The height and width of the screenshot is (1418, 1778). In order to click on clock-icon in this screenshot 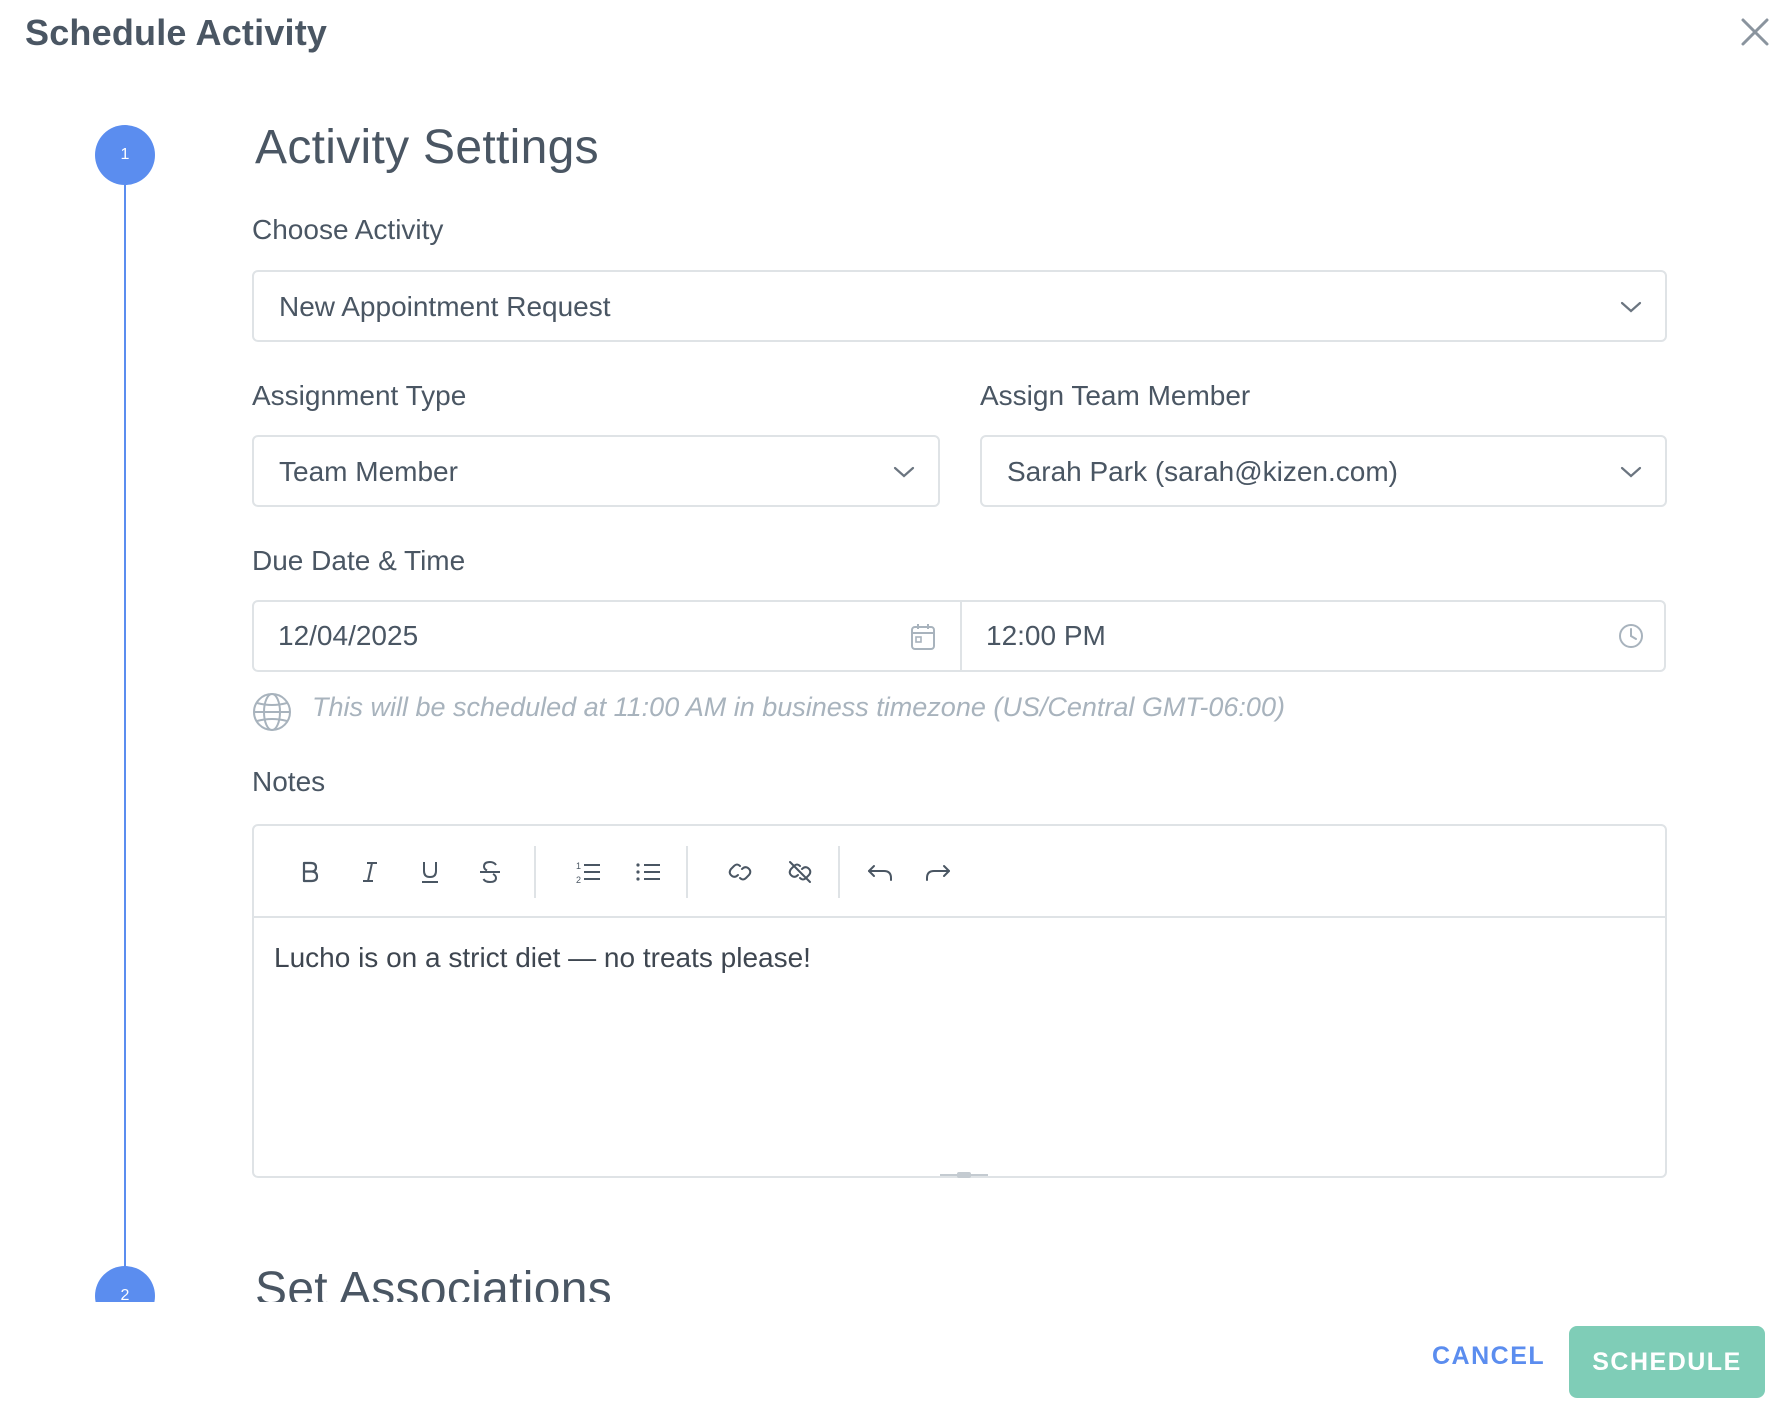, I will do `click(1631, 636)`.